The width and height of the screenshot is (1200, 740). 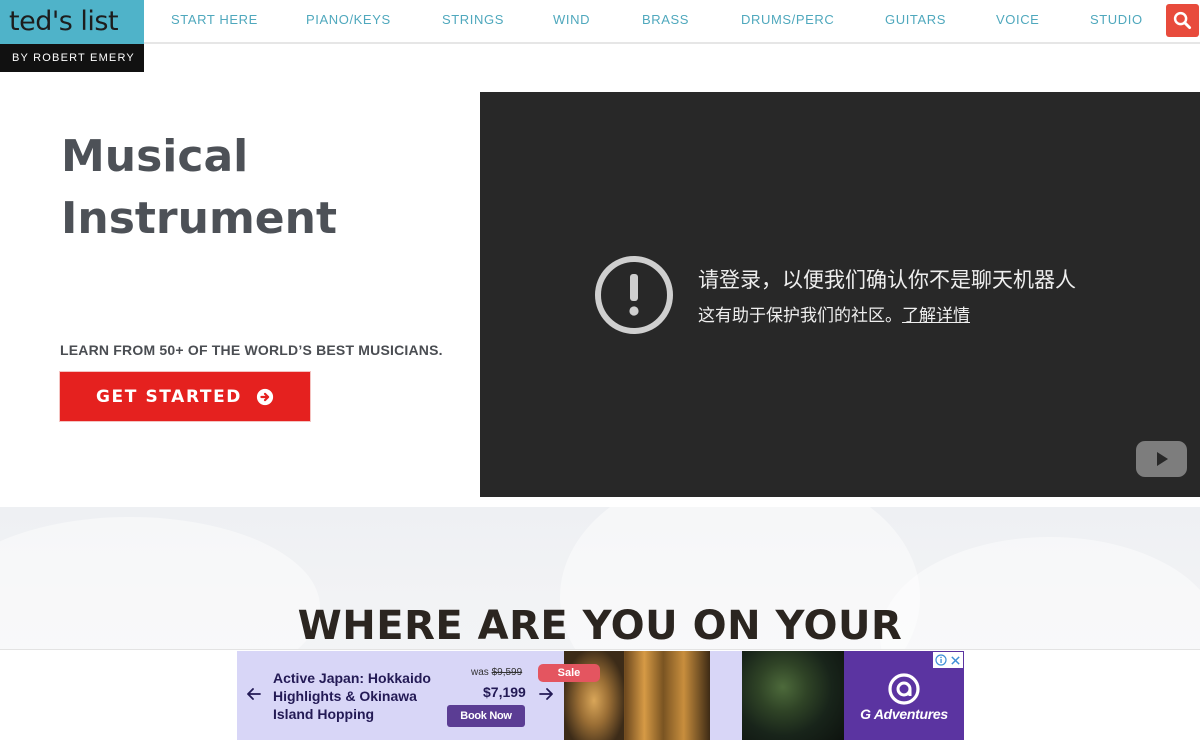 I want to click on nav-item-wind: WIND, so click(x=571, y=19).